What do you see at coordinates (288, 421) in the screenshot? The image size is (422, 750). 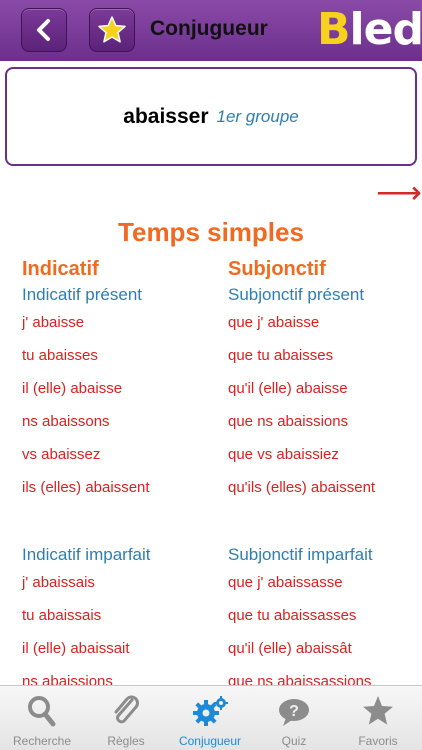 I see `conjugation-form: que ns abaissions` at bounding box center [288, 421].